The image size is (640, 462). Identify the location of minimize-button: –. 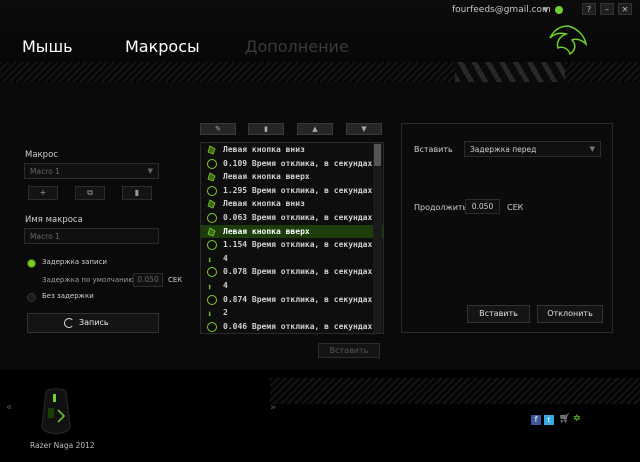
(607, 9).